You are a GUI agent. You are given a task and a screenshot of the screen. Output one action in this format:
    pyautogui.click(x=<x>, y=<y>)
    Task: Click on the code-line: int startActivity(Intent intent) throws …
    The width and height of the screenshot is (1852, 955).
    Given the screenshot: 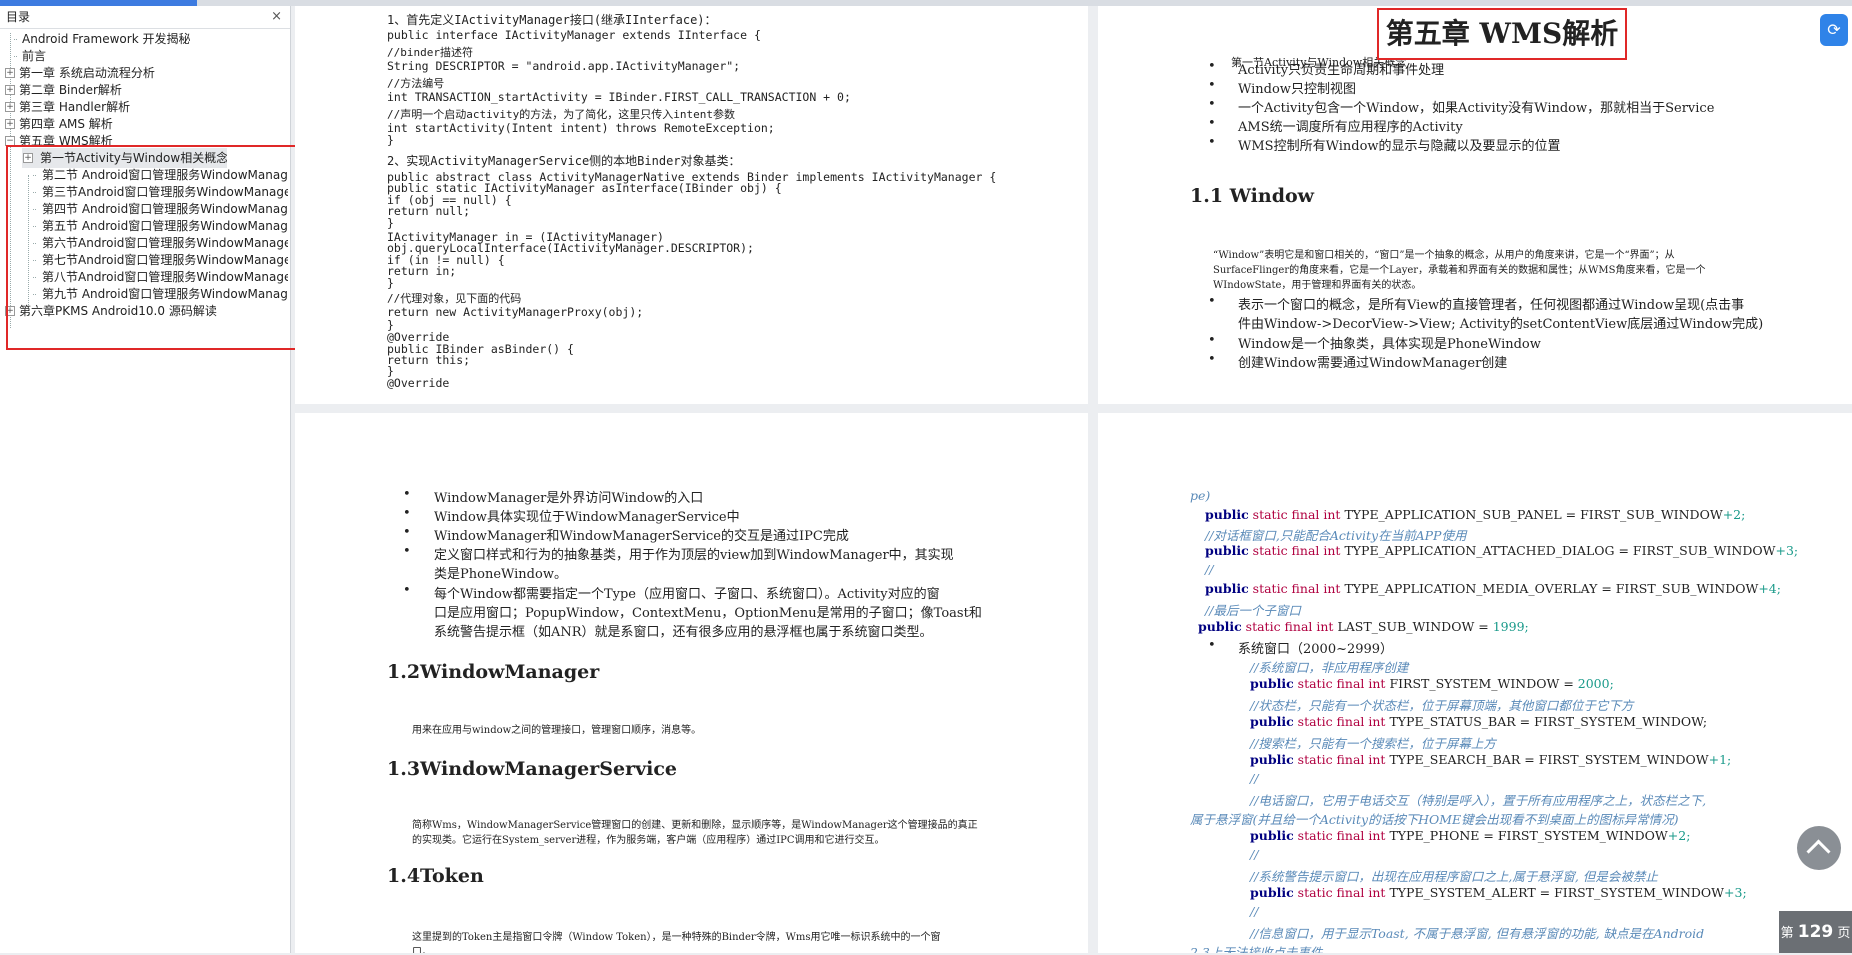 What is the action you would take?
    pyautogui.click(x=581, y=128)
    